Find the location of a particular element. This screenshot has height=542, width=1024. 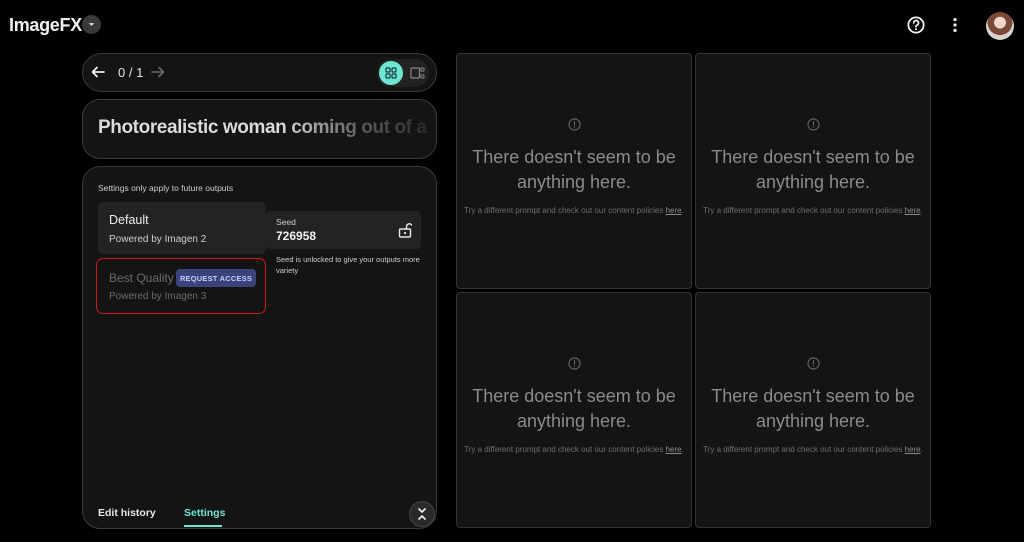

lock-open-icon is located at coordinates (405, 230).